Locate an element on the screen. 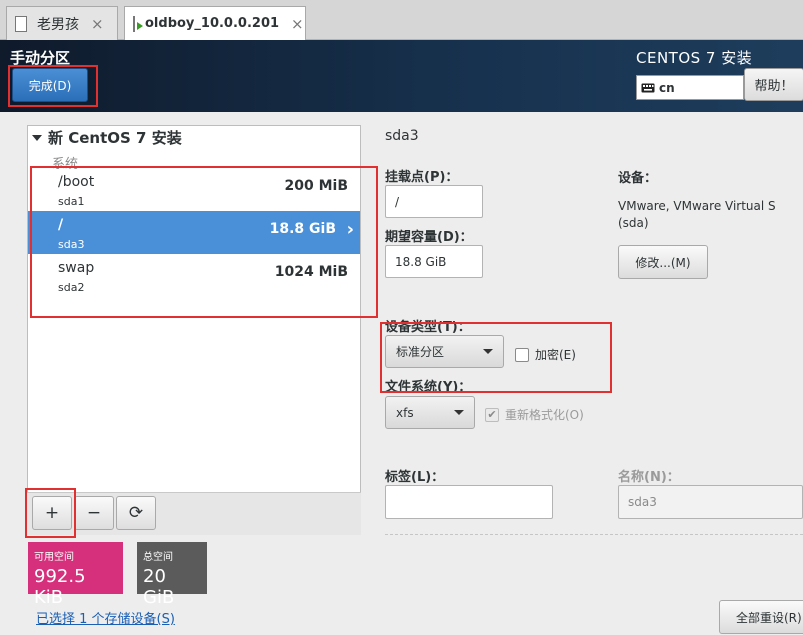  modify-device-button: 修改...(M) is located at coordinates (663, 262).